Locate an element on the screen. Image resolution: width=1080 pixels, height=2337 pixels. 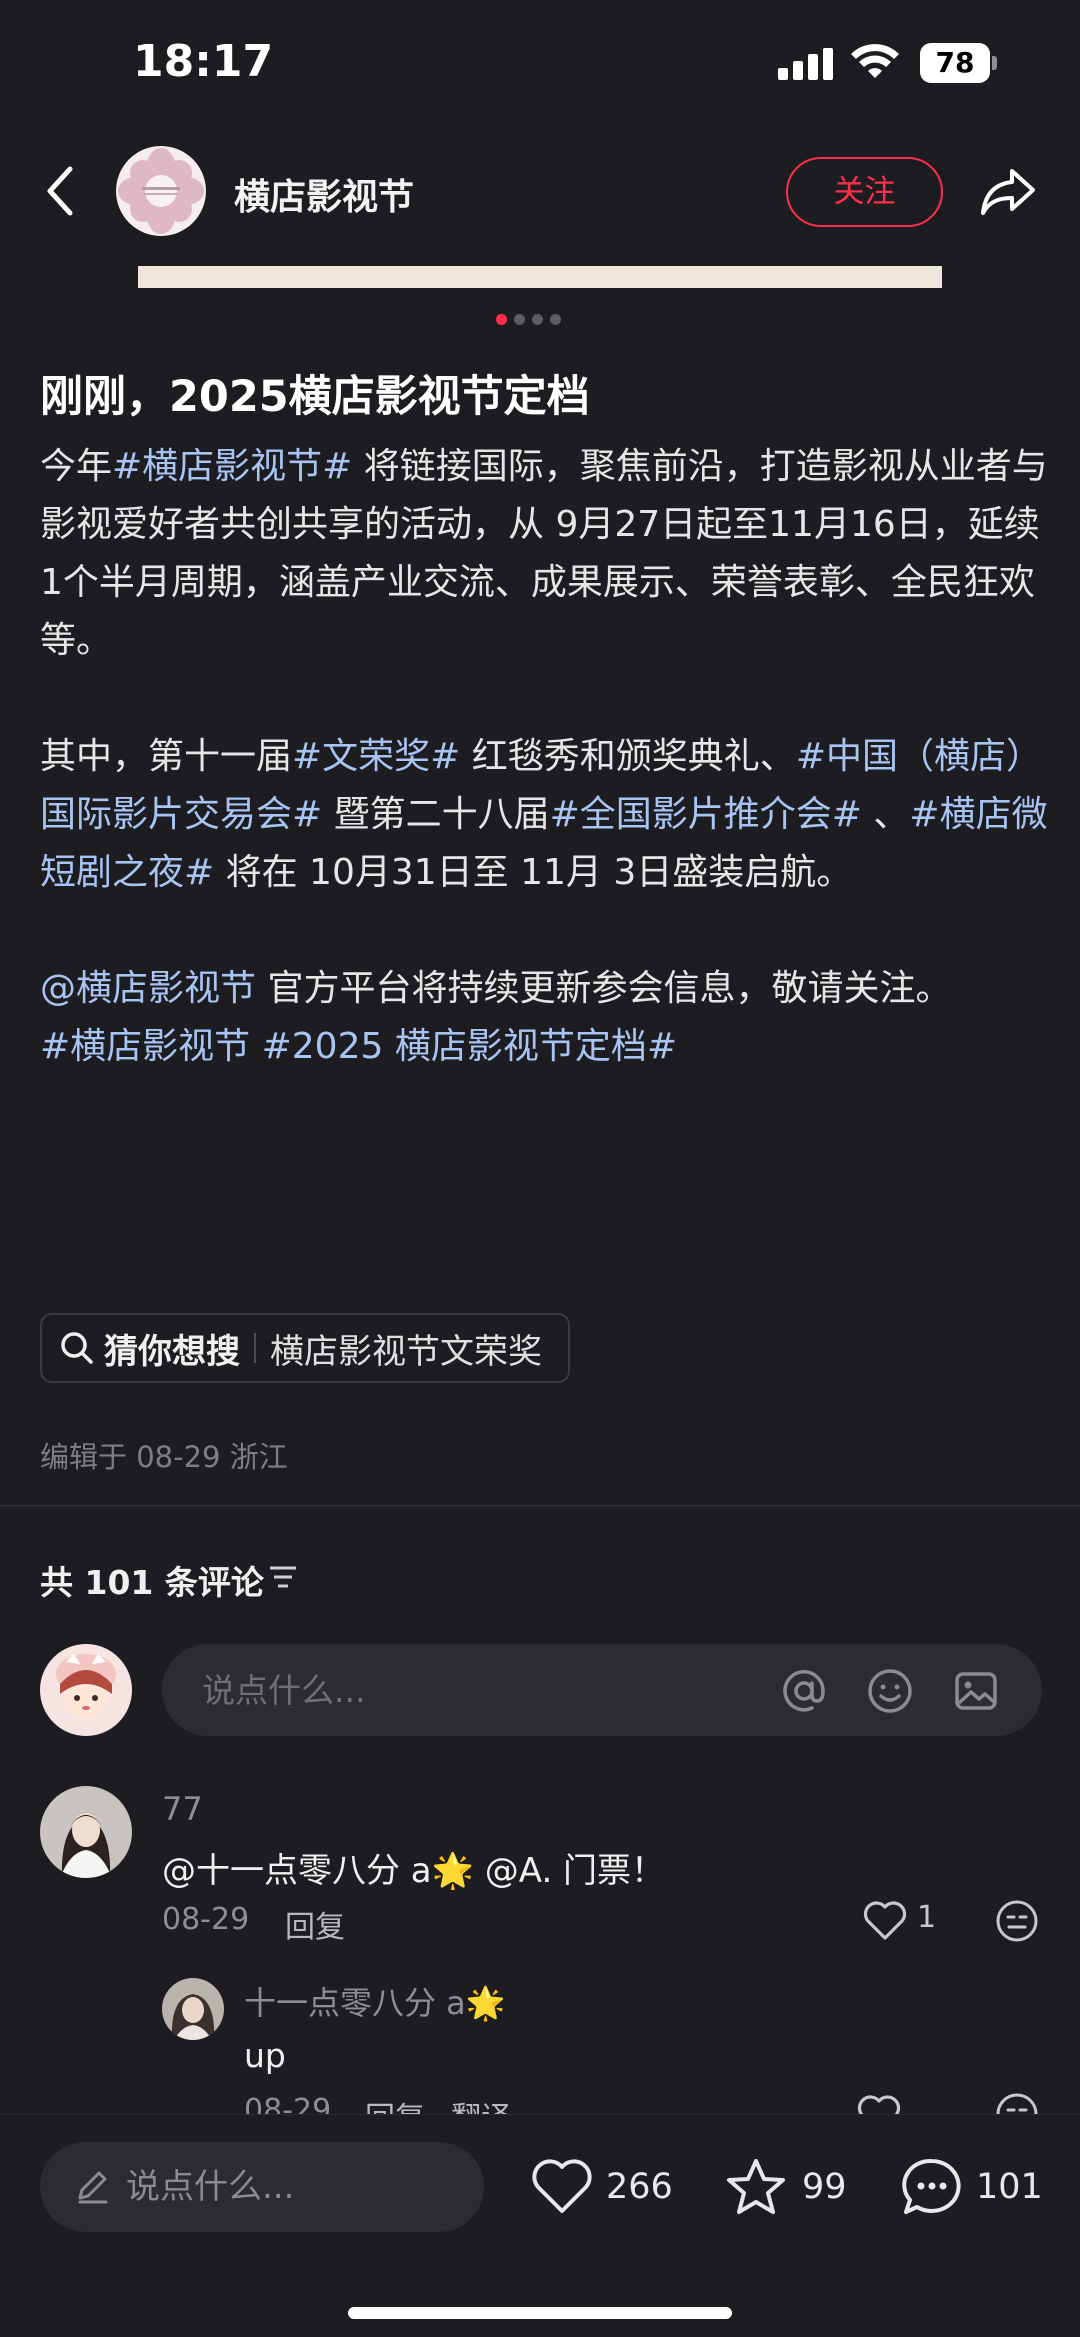
text: 官方平台将持续更新参会信息，敬请关注。 is located at coordinates (604, 988).